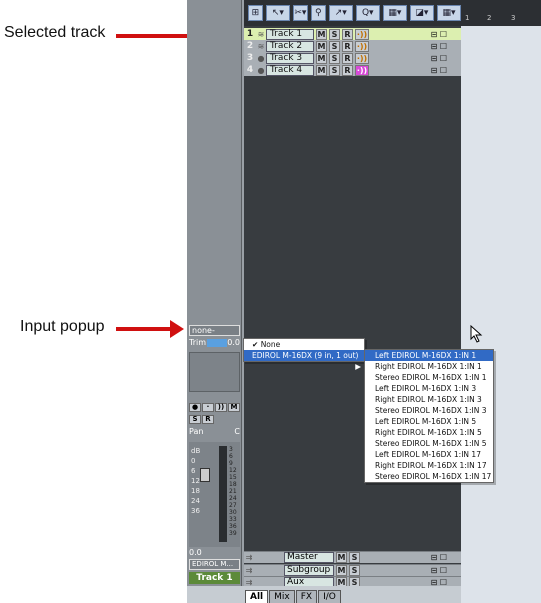 The width and height of the screenshot is (541, 603). What do you see at coordinates (429, 366) in the screenshot?
I see `submenu-item: Right EDIROL M-16DX 1:IN 1` at bounding box center [429, 366].